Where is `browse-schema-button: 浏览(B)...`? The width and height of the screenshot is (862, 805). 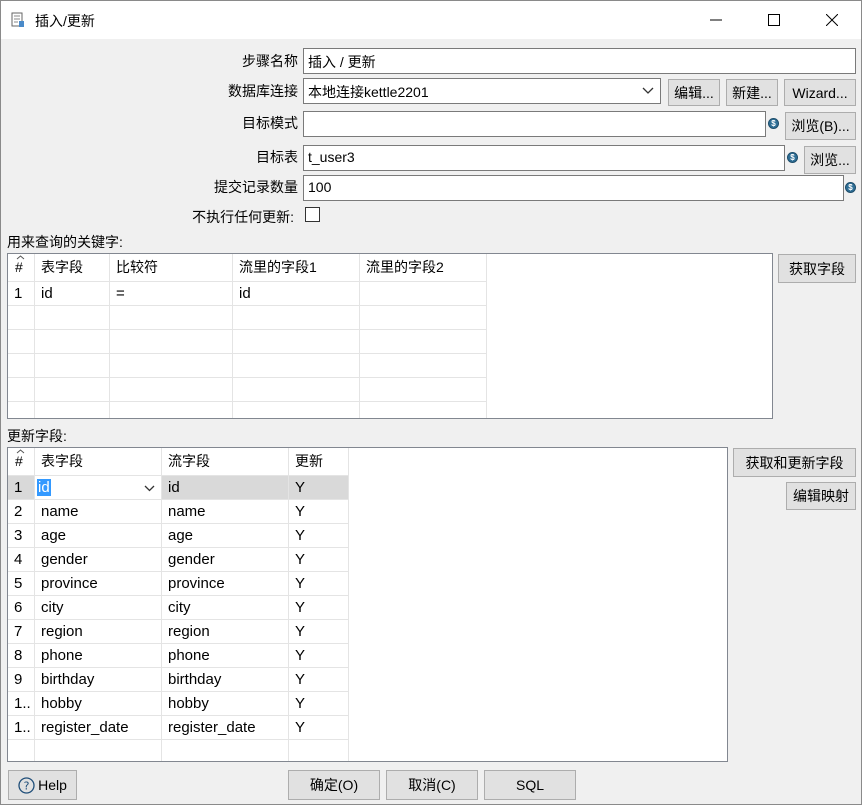 browse-schema-button: 浏览(B)... is located at coordinates (820, 126).